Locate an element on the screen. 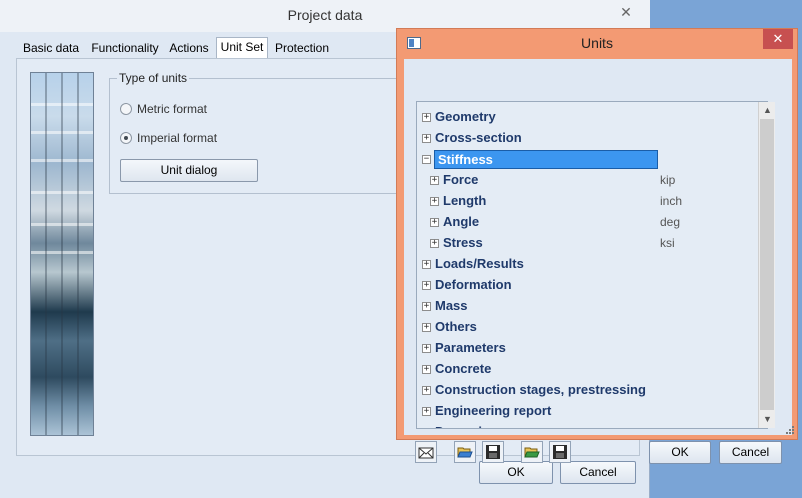 The width and height of the screenshot is (802, 498). tree-item-label: Loads/Results is located at coordinates (479, 263).